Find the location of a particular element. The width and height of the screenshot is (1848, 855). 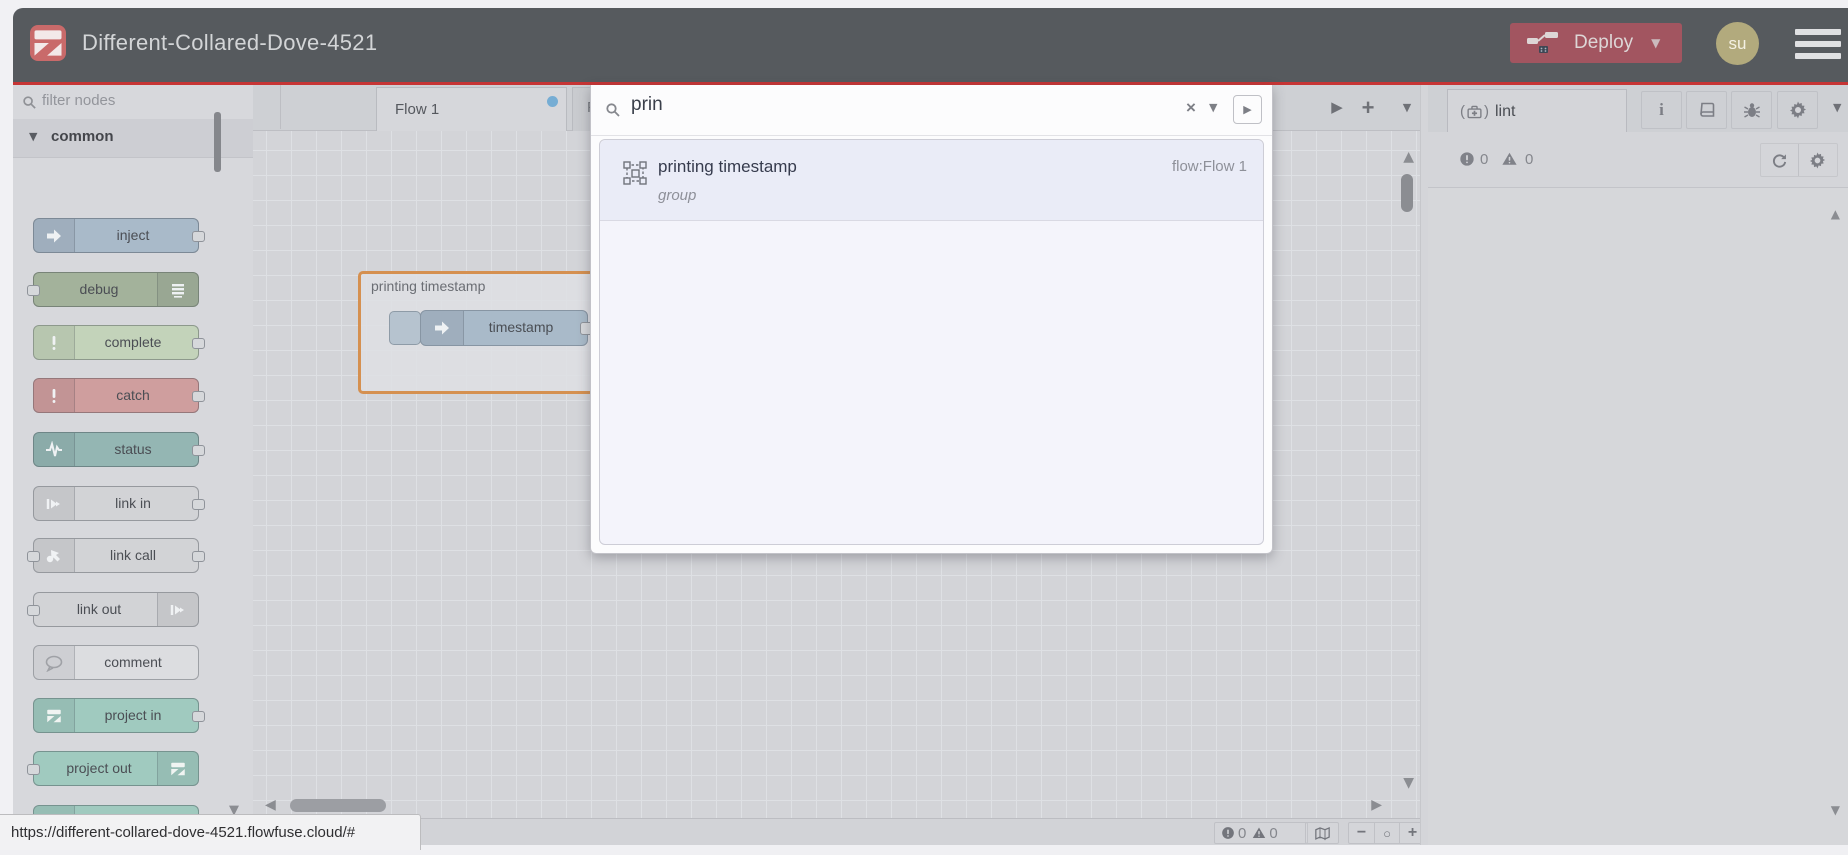

palette-node-status: status is located at coordinates (119, 449).